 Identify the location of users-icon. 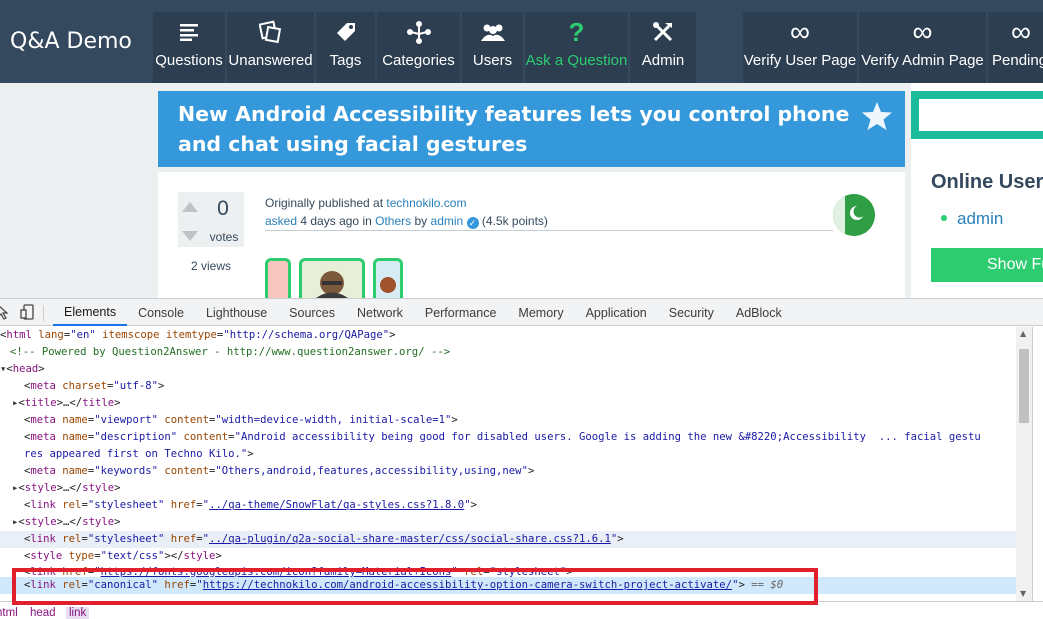
(493, 32).